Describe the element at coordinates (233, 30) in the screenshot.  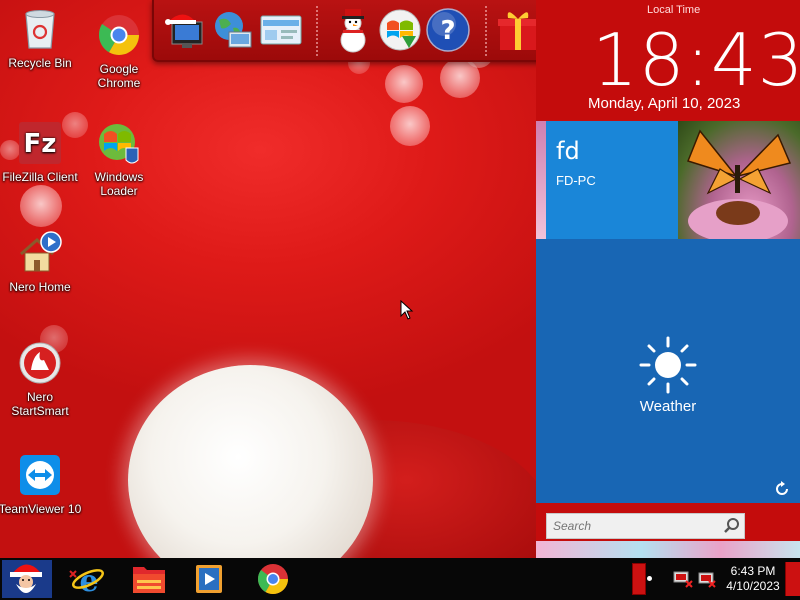
I see `network-globe-icon` at that location.